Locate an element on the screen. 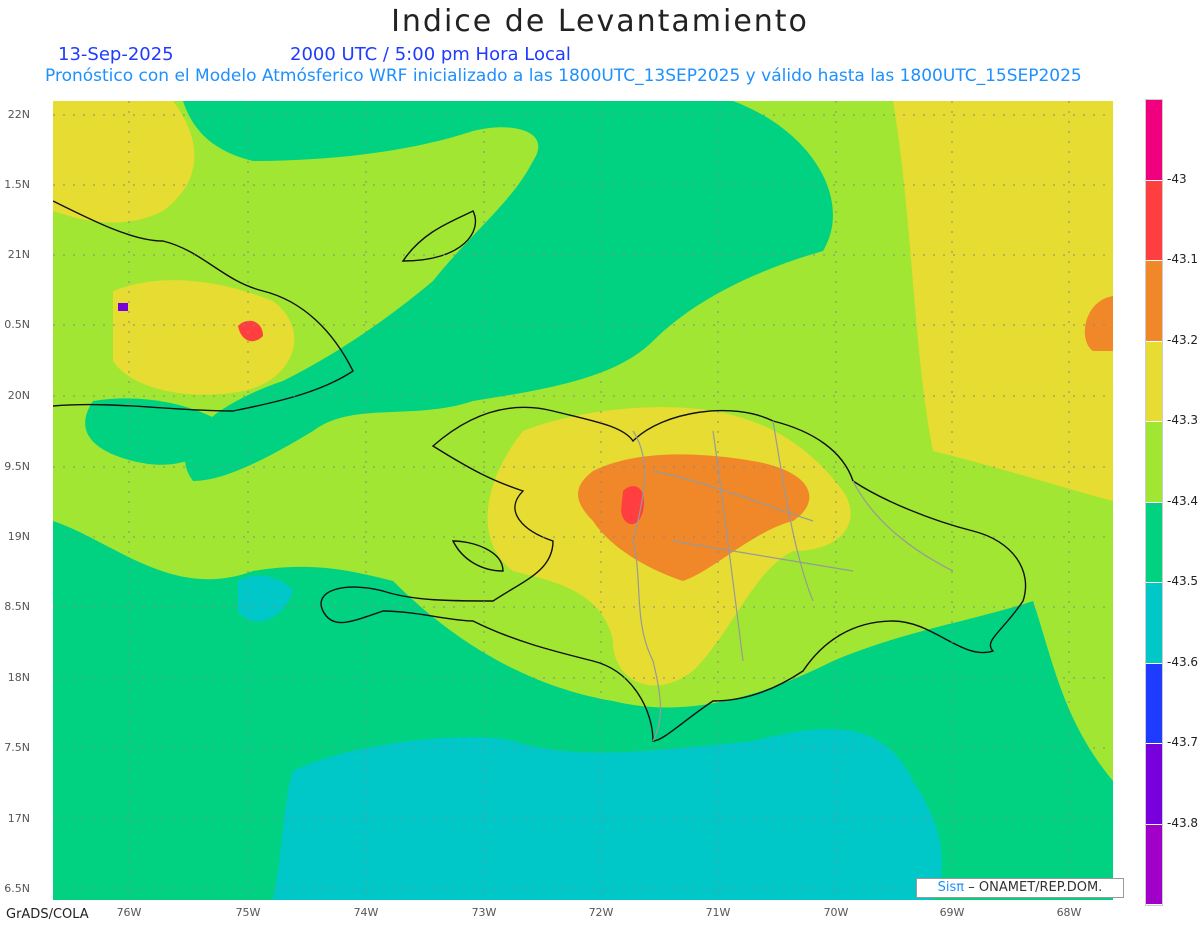  forecast-time: 2000 UTC / 5:00 pm Hora Local is located at coordinates (430, 54).